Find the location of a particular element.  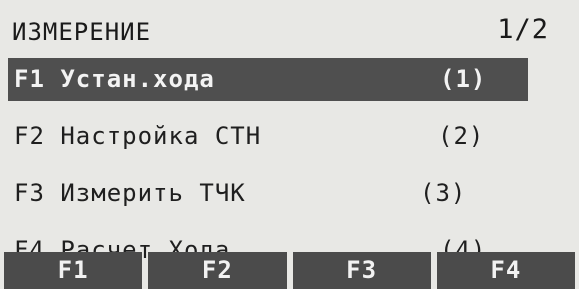

page-indicator: 1/2 is located at coordinates (523, 29).